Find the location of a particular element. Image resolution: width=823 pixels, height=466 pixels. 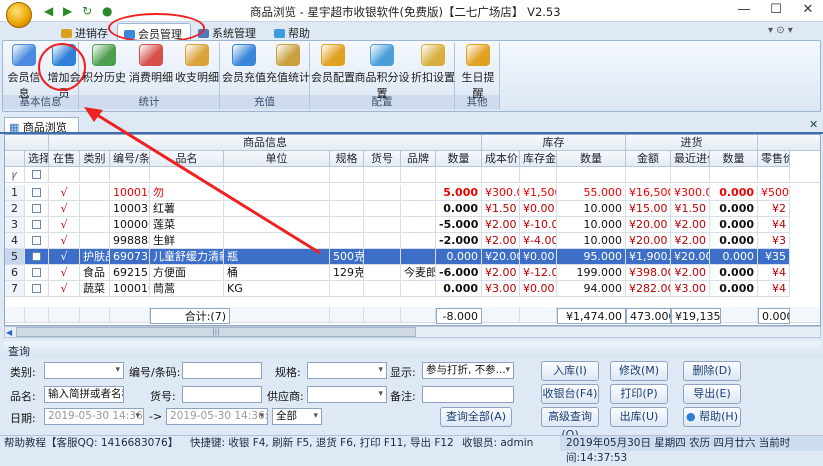

row-number: 4 is located at coordinates (15, 241).